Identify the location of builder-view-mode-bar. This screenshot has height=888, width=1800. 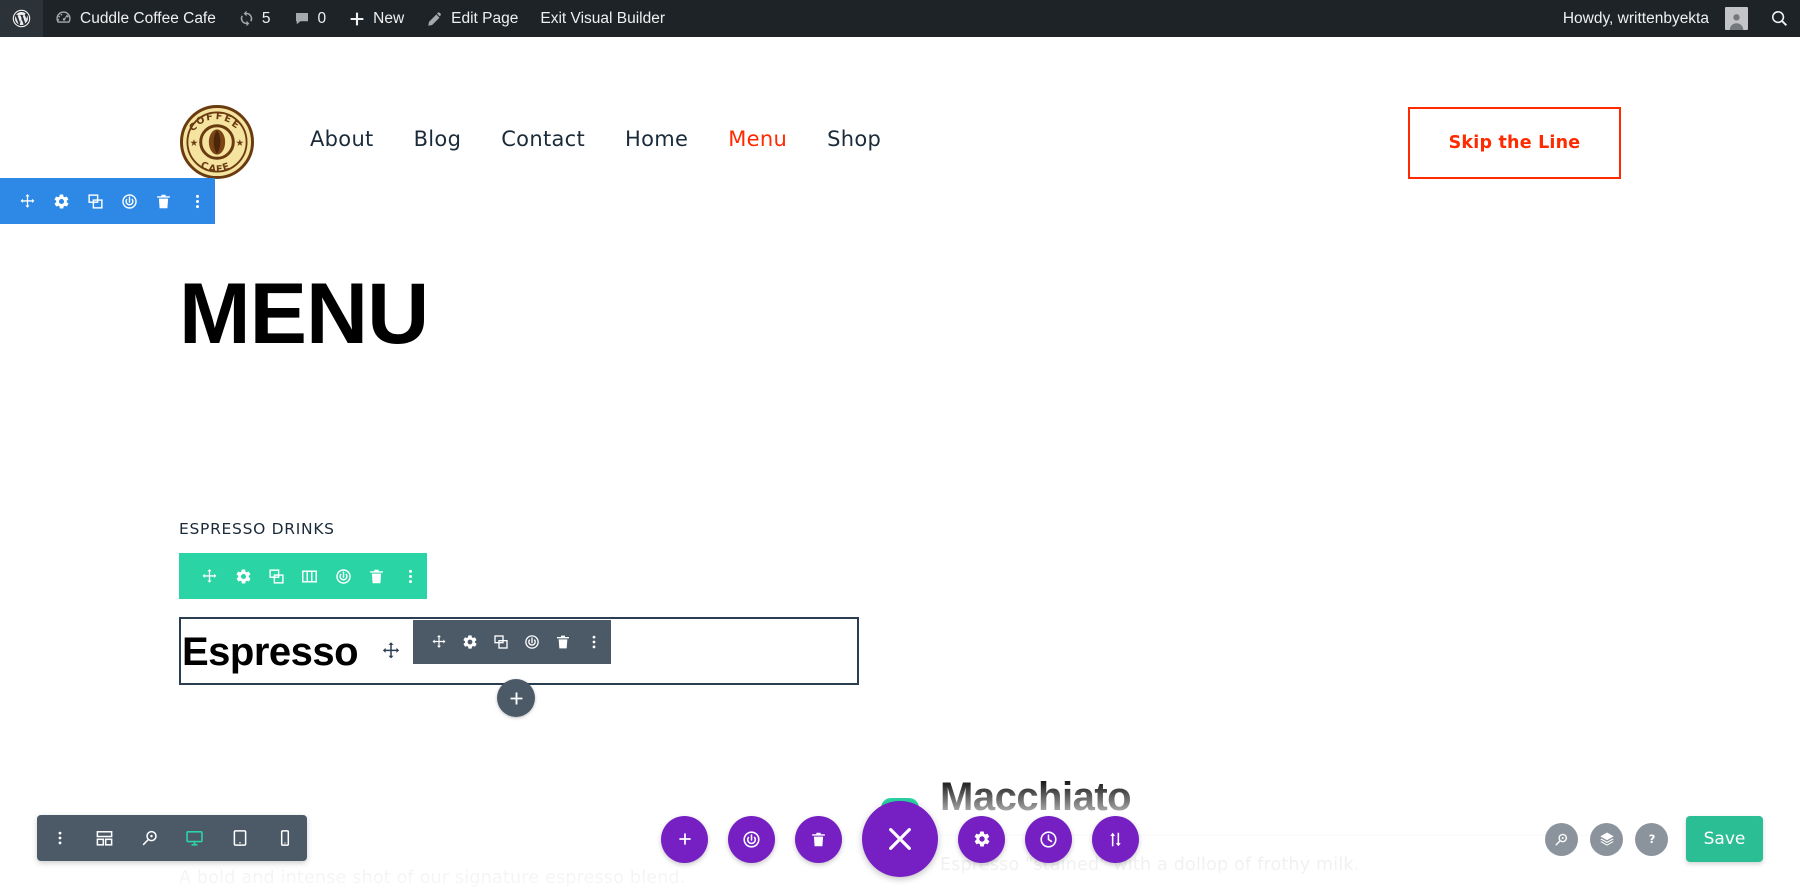
(172, 838).